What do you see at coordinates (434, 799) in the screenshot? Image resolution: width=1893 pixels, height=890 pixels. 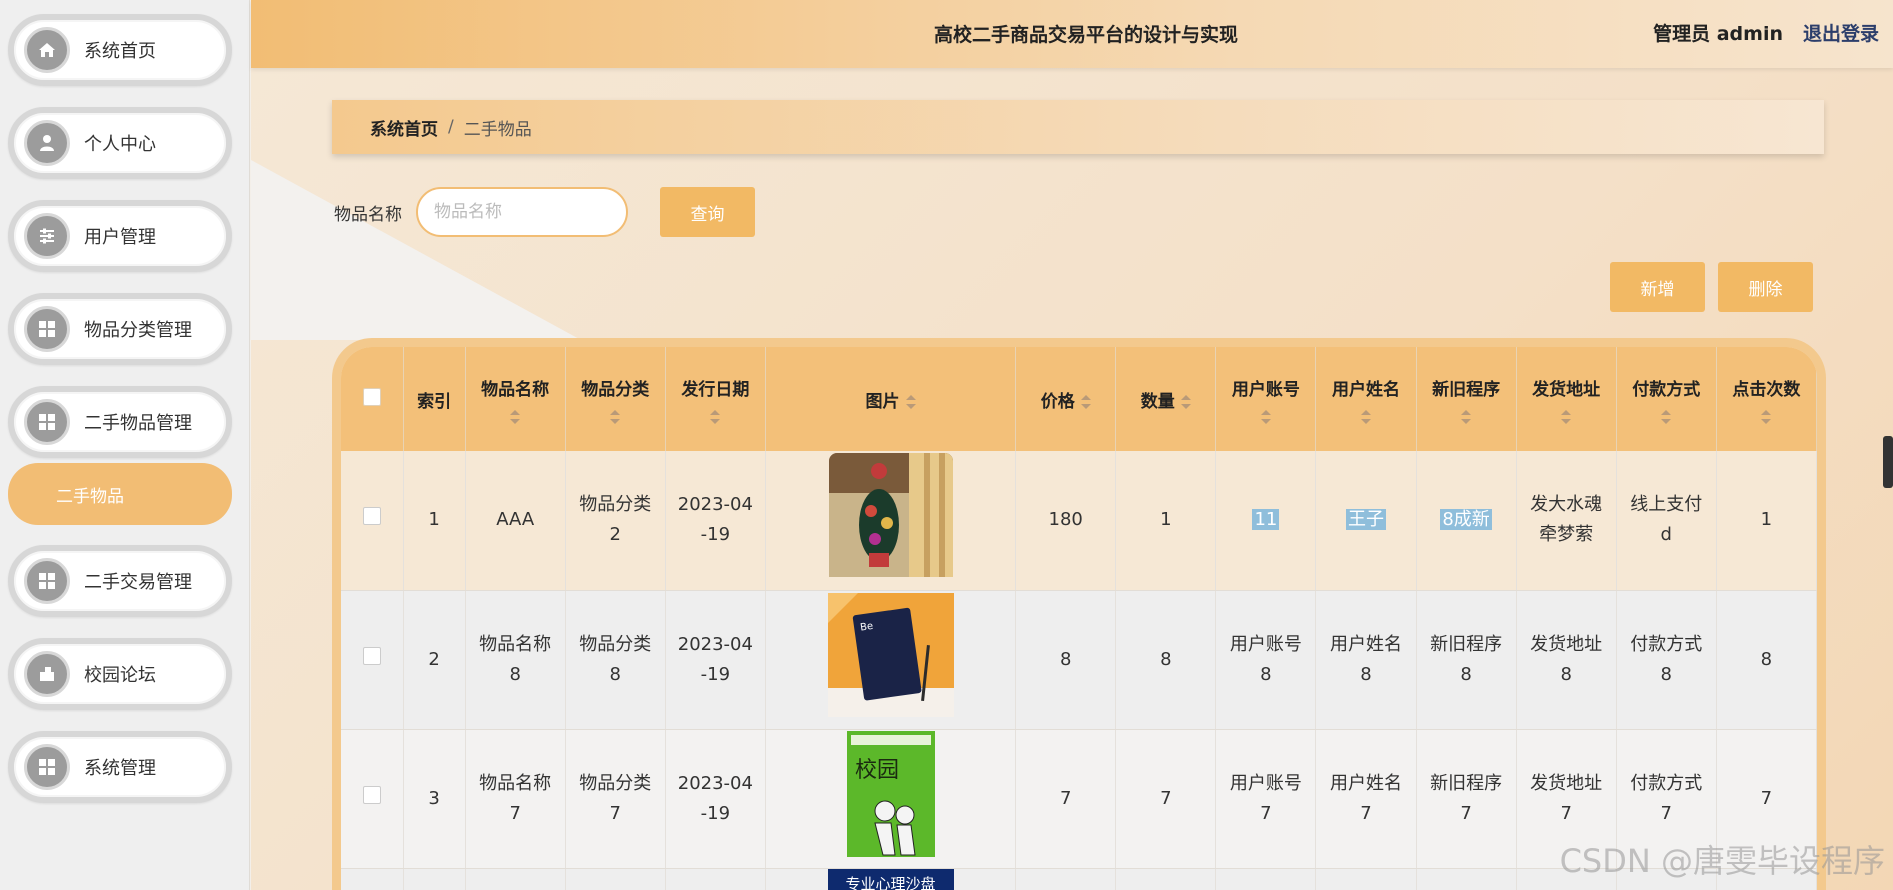 I see `cell-index: 3` at bounding box center [434, 799].